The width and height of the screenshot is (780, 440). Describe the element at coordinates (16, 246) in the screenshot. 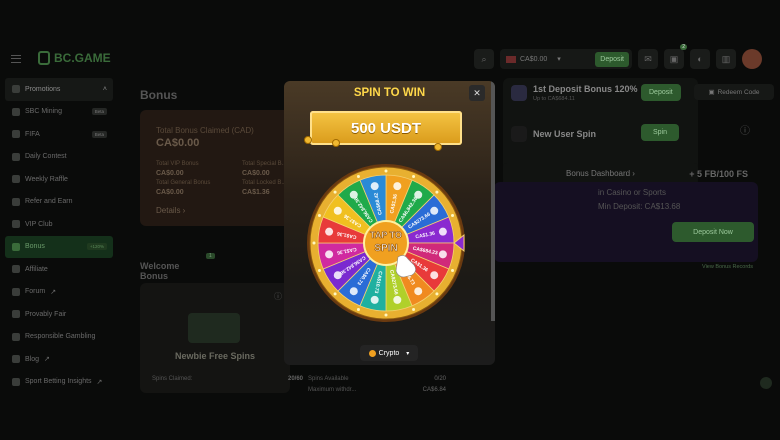

I see `gift-icon` at that location.